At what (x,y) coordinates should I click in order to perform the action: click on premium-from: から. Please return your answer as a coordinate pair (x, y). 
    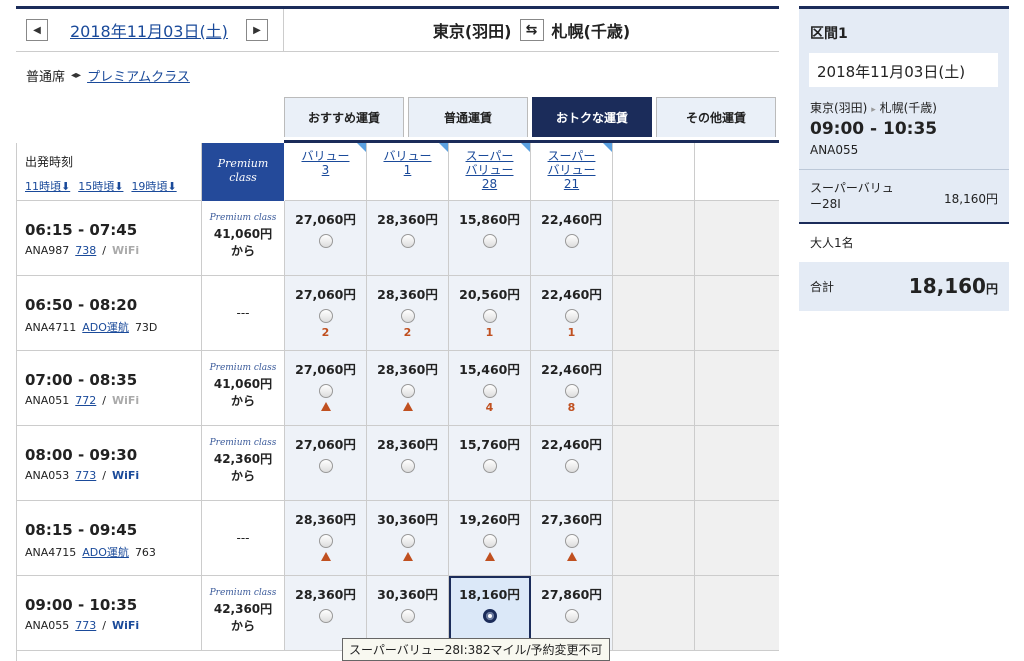
    Looking at the image, I should click on (242, 476).